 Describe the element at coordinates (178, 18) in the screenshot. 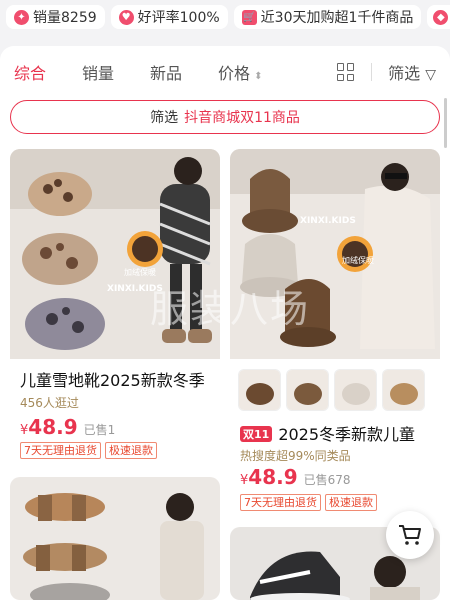

I see `stat-rating-label: 好评率100%` at that location.